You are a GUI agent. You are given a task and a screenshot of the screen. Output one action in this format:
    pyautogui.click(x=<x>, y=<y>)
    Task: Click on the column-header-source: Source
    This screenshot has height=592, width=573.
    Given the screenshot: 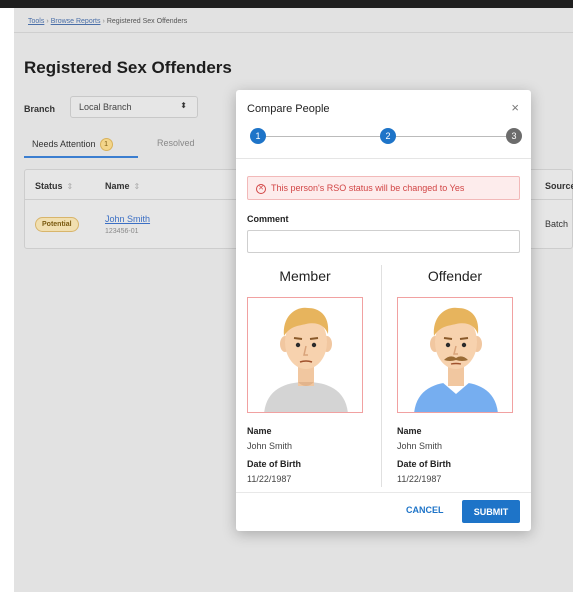 What is the action you would take?
    pyautogui.click(x=559, y=186)
    